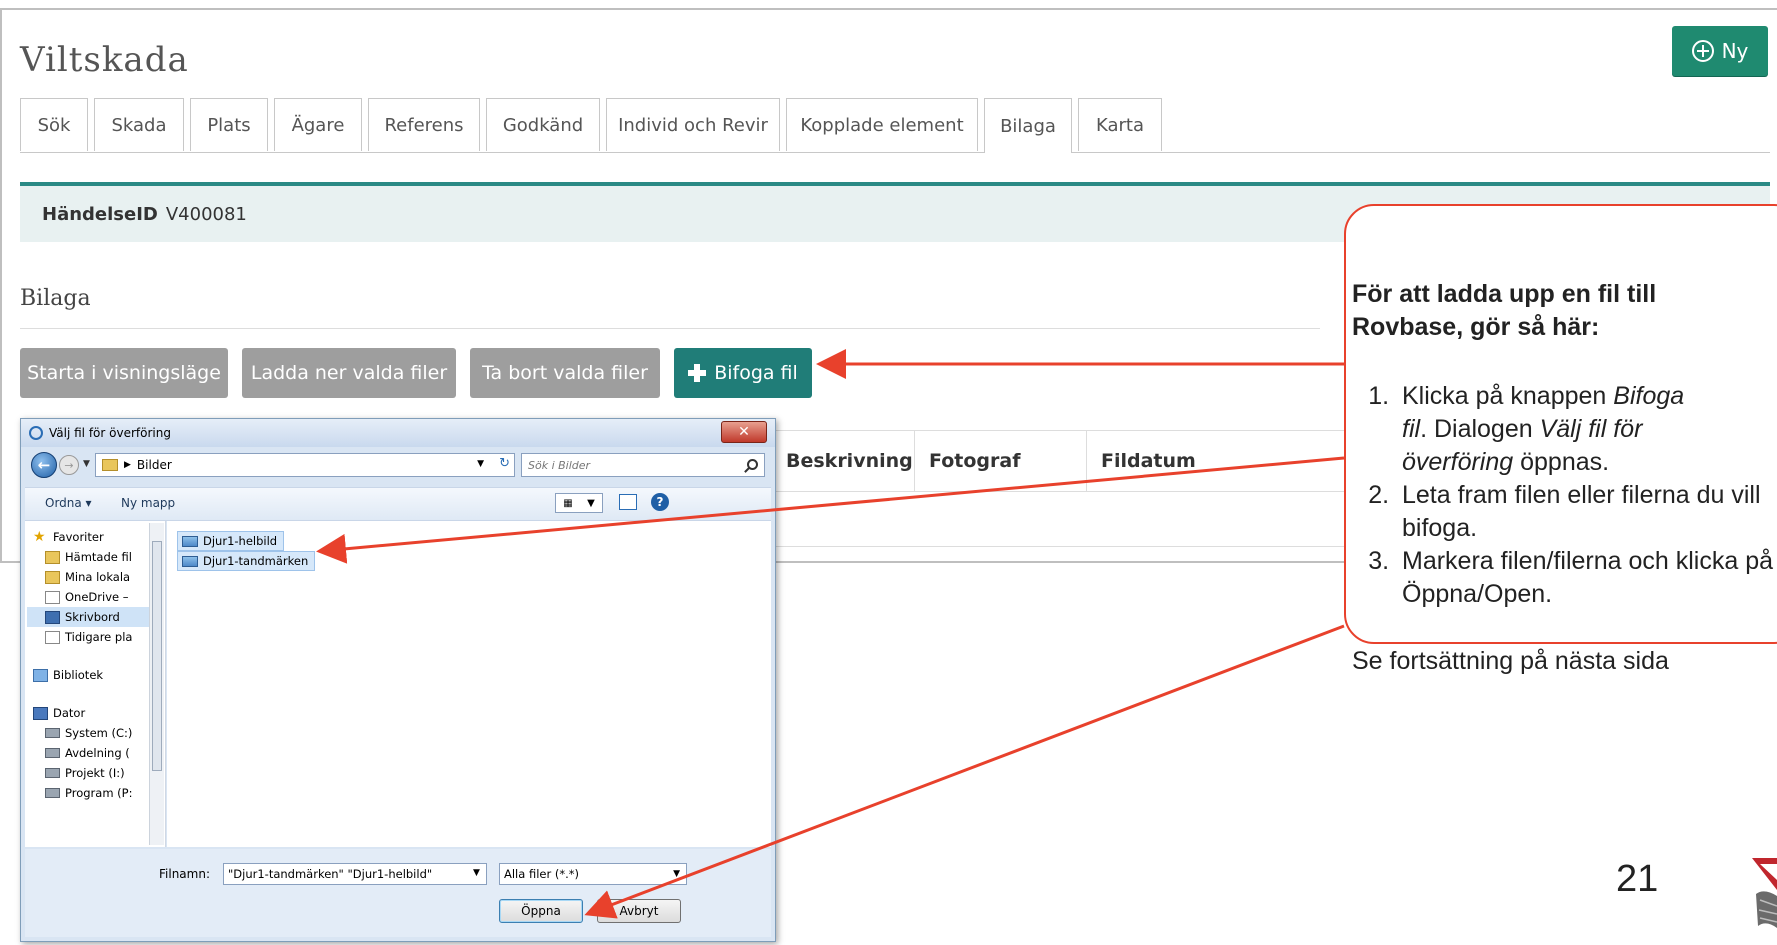 The height and width of the screenshot is (945, 1777). What do you see at coordinates (52, 617) in the screenshot?
I see `desktop-icon` at bounding box center [52, 617].